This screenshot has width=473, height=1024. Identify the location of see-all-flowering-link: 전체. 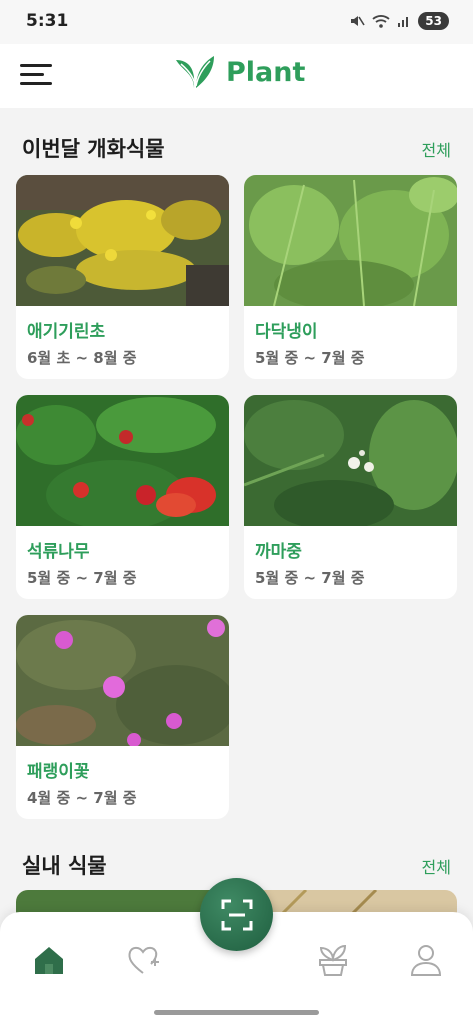
(436, 149).